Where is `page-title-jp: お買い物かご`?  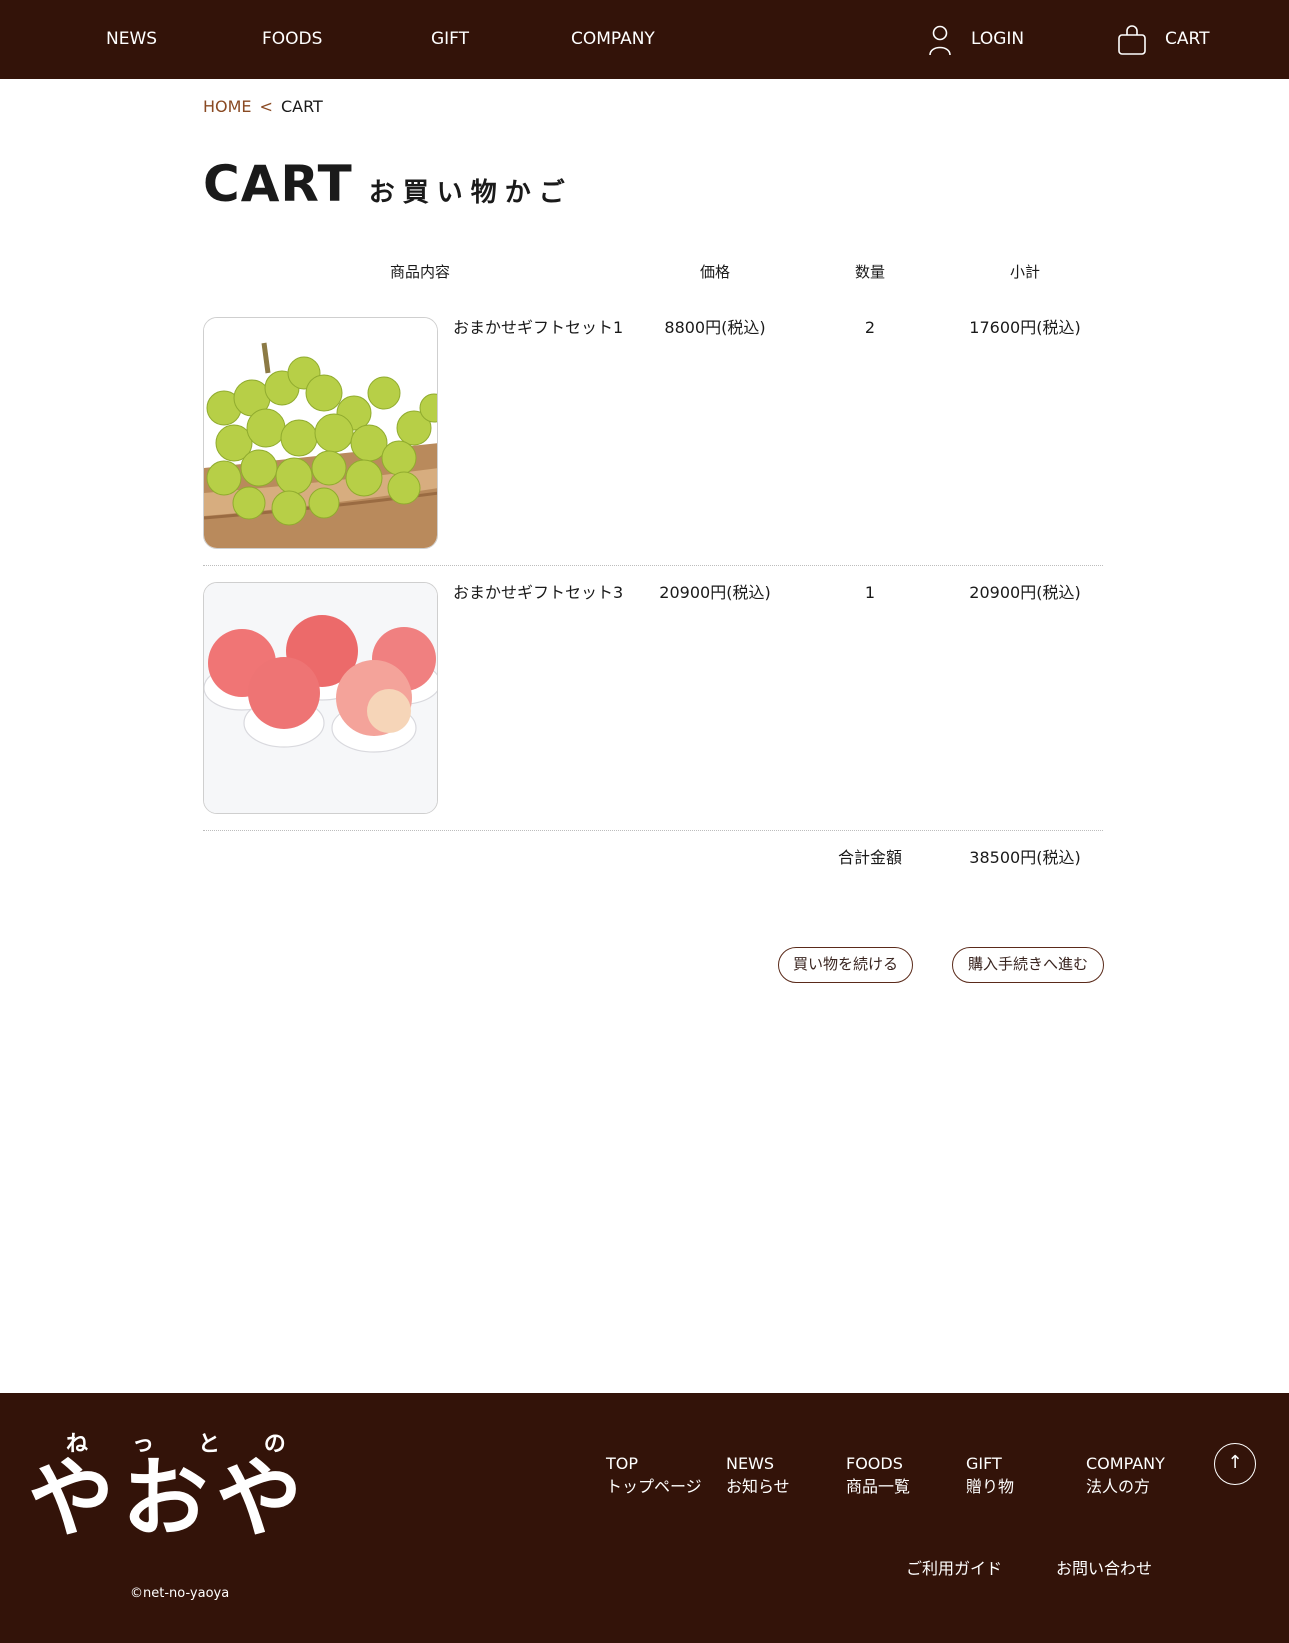
page-title-jp: お買い物かご is located at coordinates (470, 193).